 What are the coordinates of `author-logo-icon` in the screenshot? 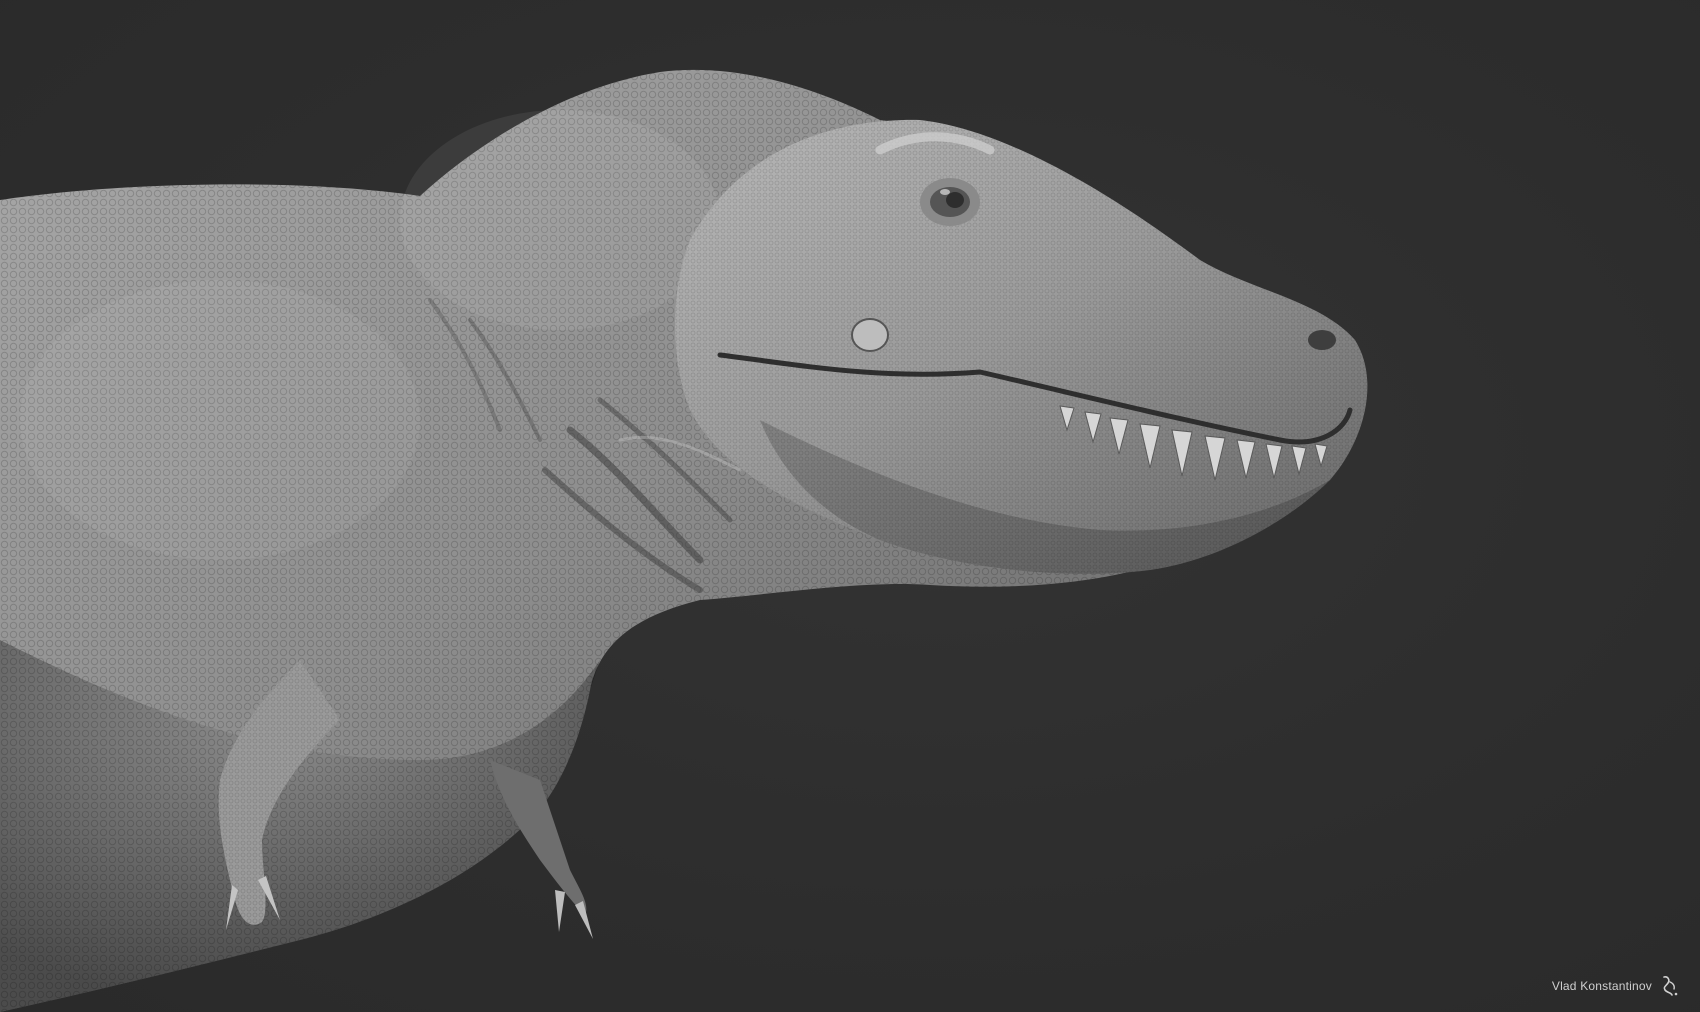 It's located at (1670, 986).